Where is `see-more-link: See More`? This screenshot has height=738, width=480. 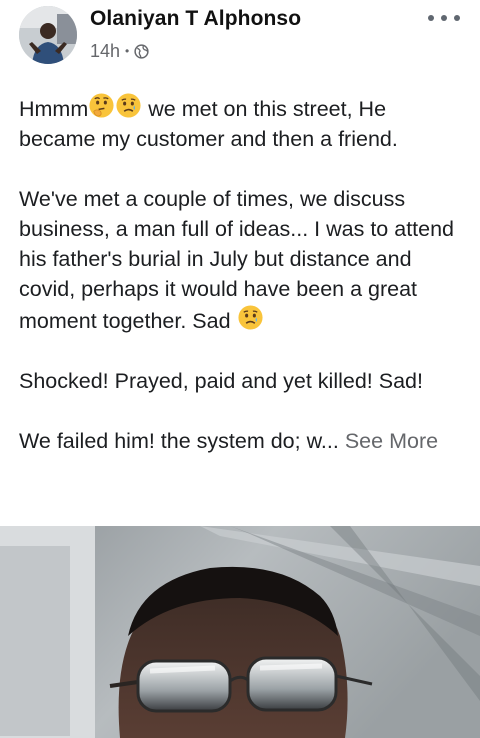
see-more-link: See More is located at coordinates (391, 441).